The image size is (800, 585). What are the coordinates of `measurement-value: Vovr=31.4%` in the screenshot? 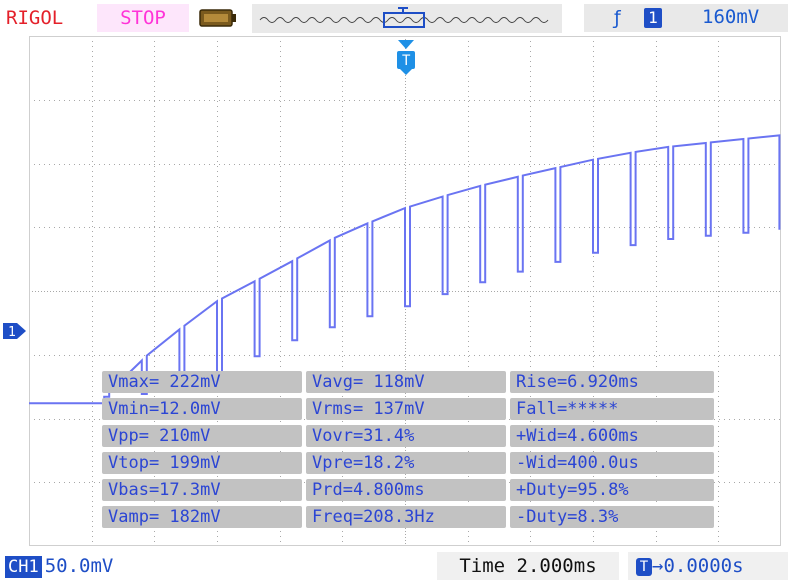 It's located at (406, 436).